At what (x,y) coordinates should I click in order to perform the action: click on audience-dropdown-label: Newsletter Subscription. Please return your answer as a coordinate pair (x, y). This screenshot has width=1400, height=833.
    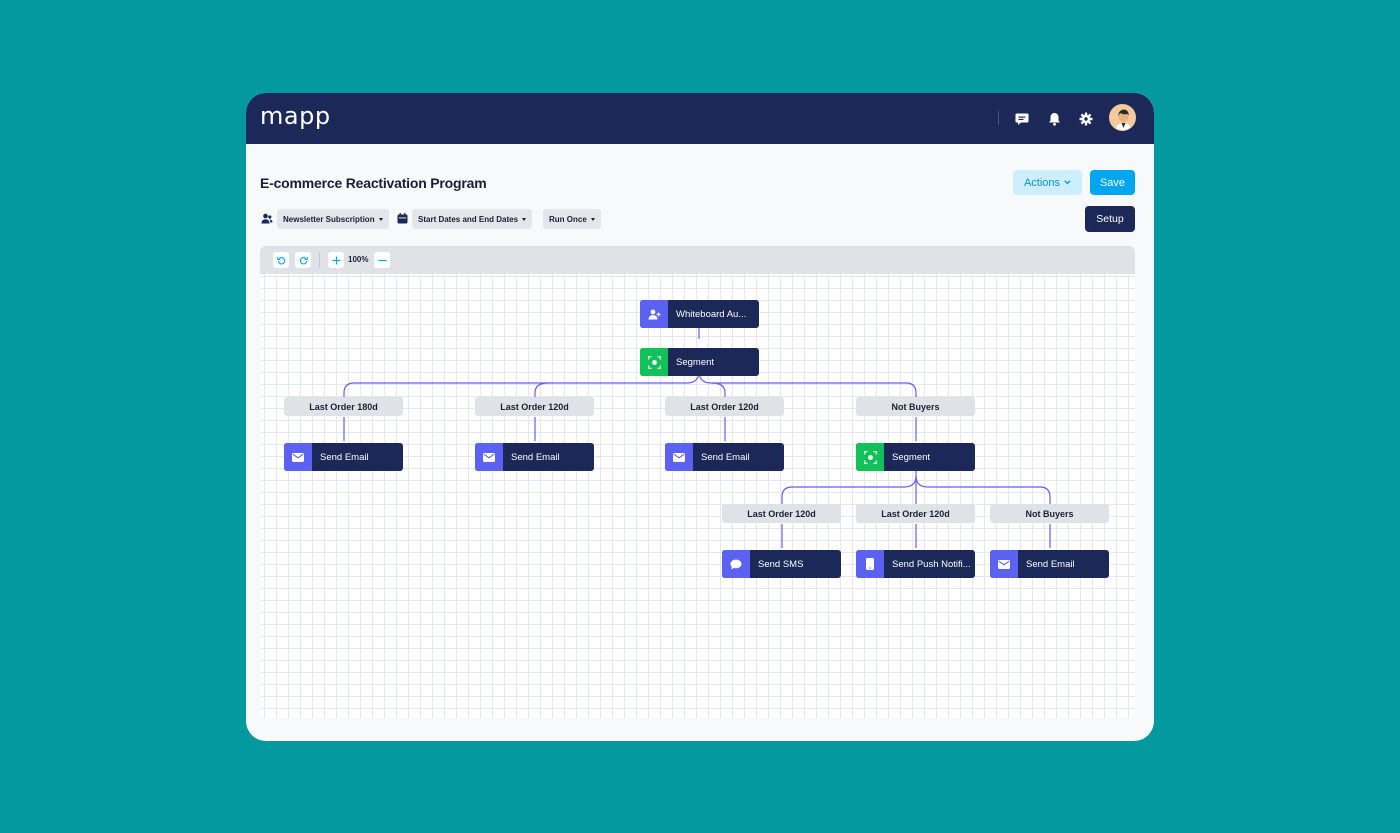
    Looking at the image, I should click on (329, 219).